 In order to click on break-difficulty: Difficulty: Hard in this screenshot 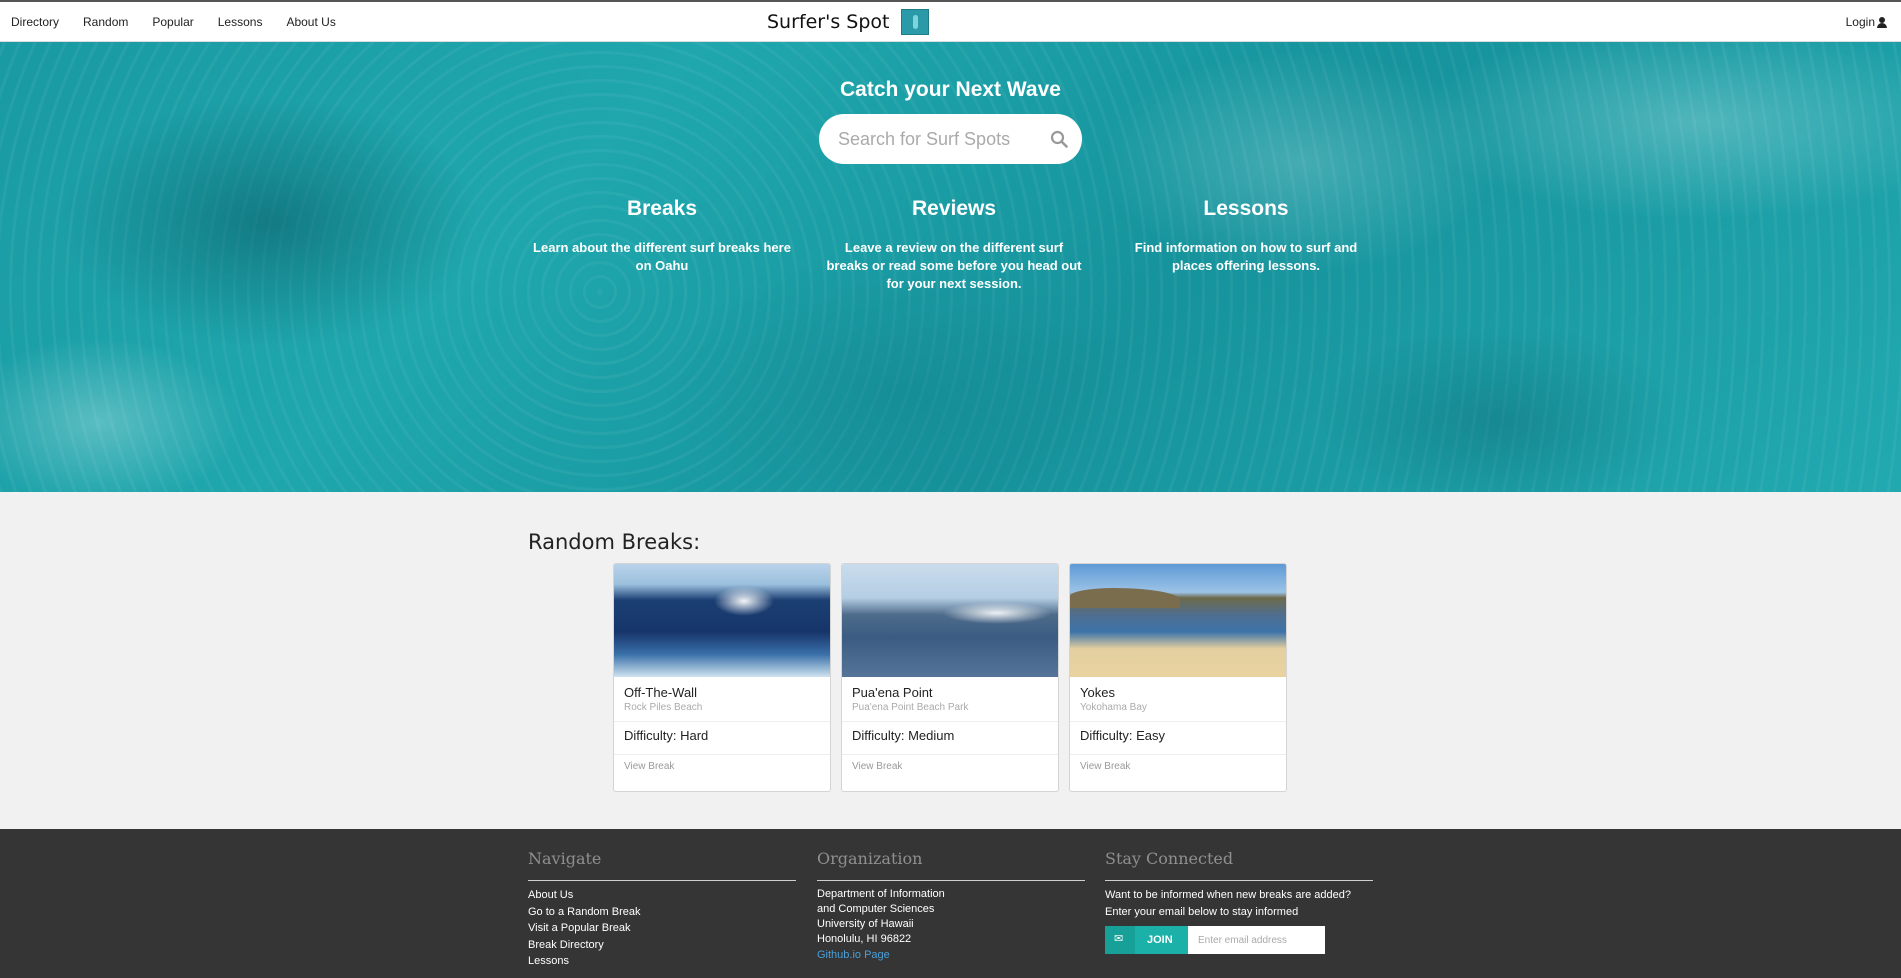, I will do `click(666, 735)`.